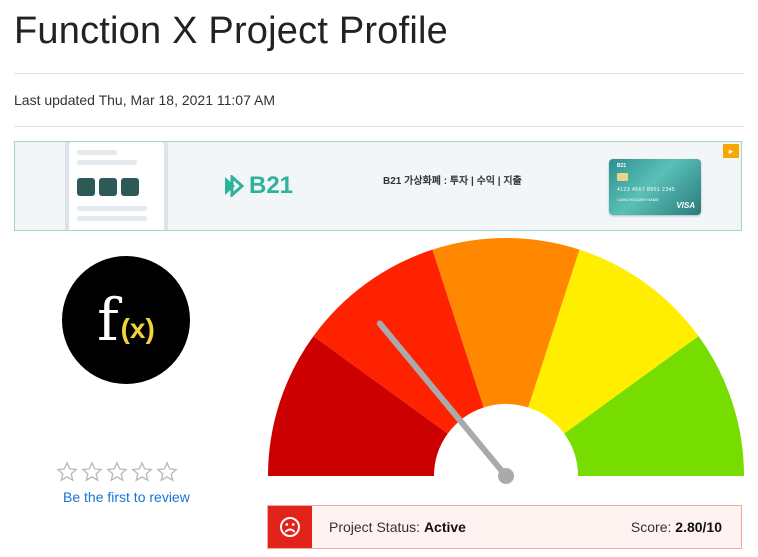 This screenshot has width=758, height=557. What do you see at coordinates (116, 186) in the screenshot?
I see `phone-mockup-image` at bounding box center [116, 186].